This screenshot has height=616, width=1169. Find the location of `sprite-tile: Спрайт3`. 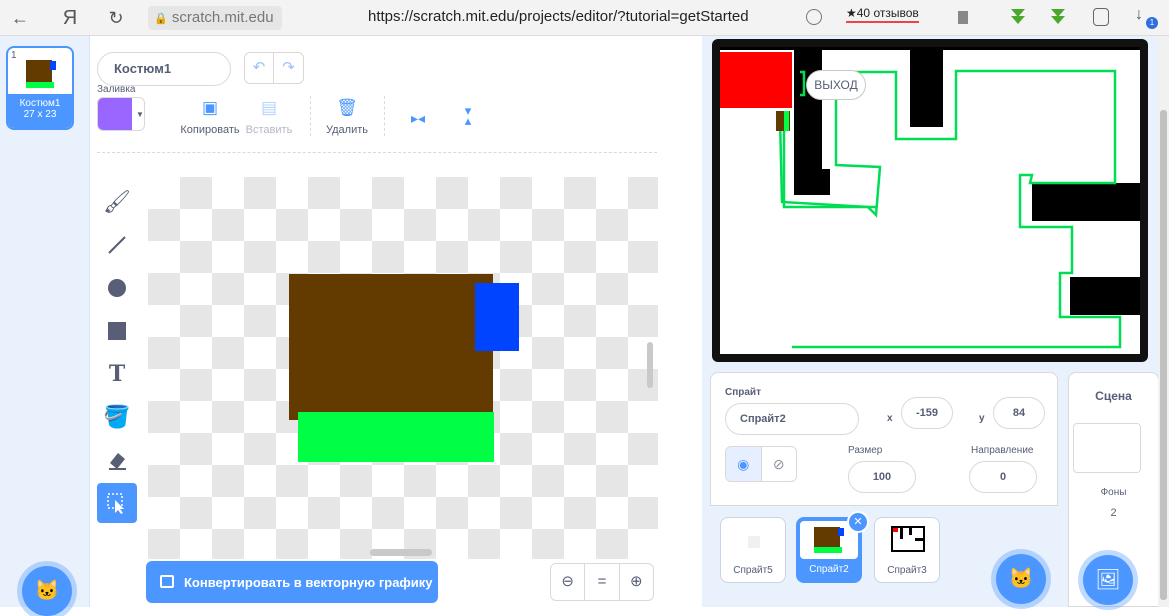

sprite-tile: Спрайт3 is located at coordinates (907, 550).